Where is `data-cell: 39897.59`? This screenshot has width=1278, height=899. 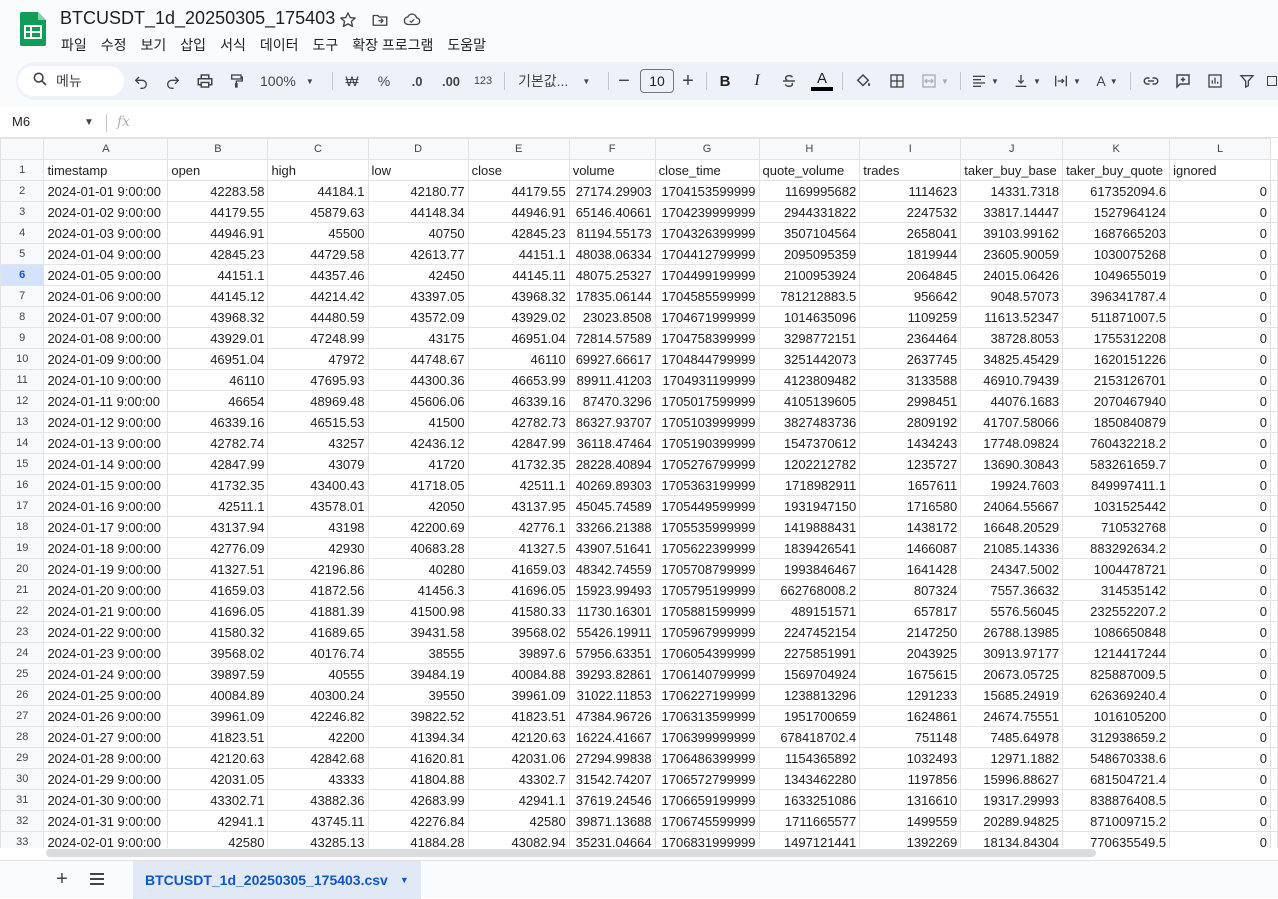 data-cell: 39897.59 is located at coordinates (218, 674).